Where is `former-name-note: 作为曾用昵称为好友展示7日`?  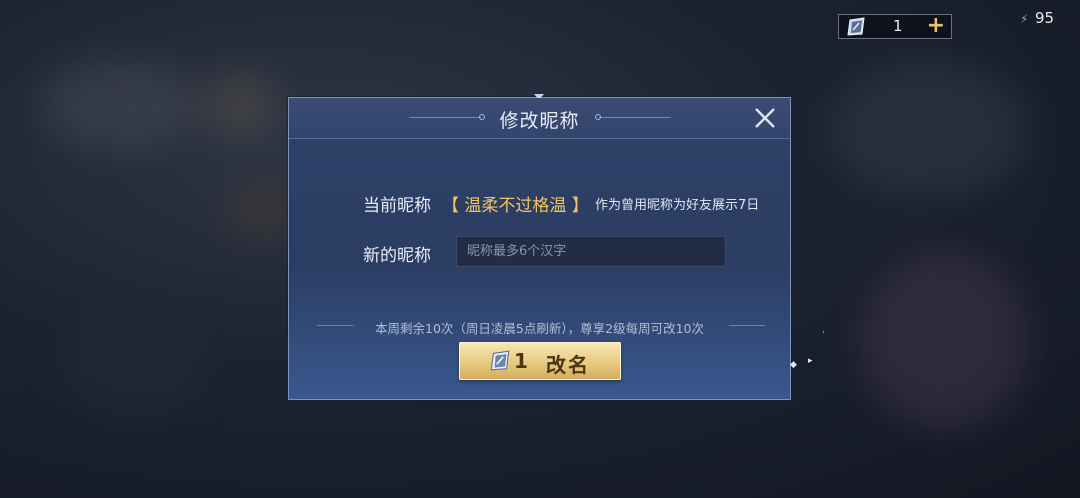 former-name-note: 作为曾用昵称为好友展示7日 is located at coordinates (677, 205).